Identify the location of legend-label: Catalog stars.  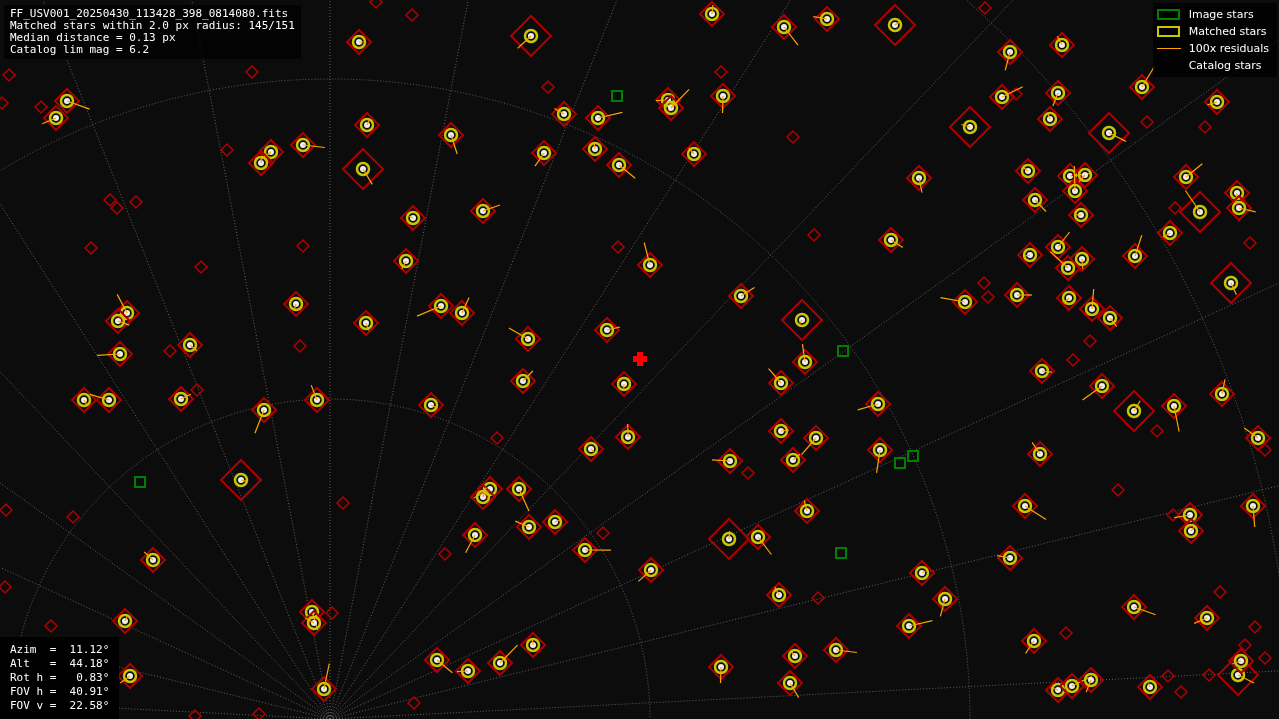
(1225, 65).